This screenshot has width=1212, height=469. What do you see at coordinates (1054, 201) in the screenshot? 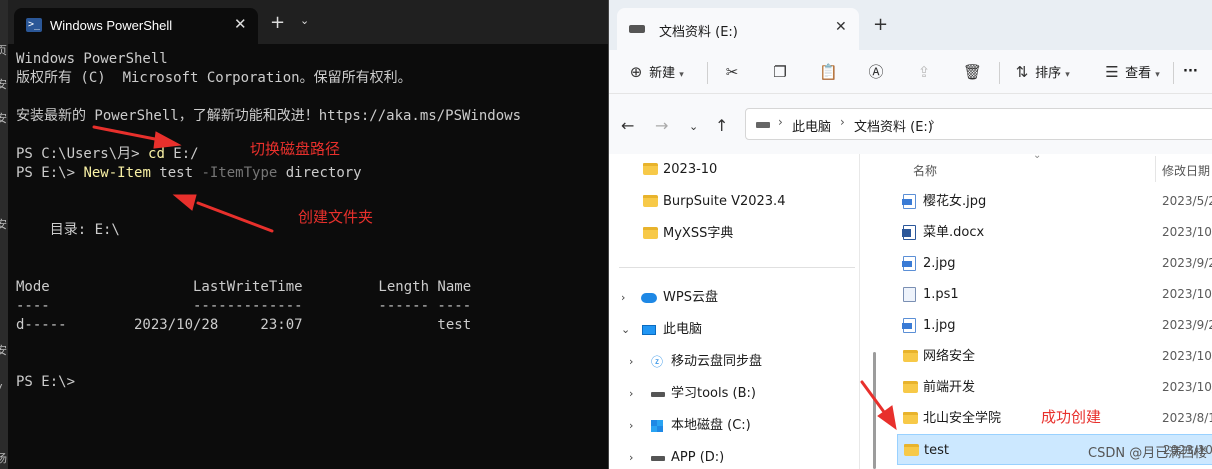
I see `file-row: 樱花女.jpg 2023/5/2` at bounding box center [1054, 201].